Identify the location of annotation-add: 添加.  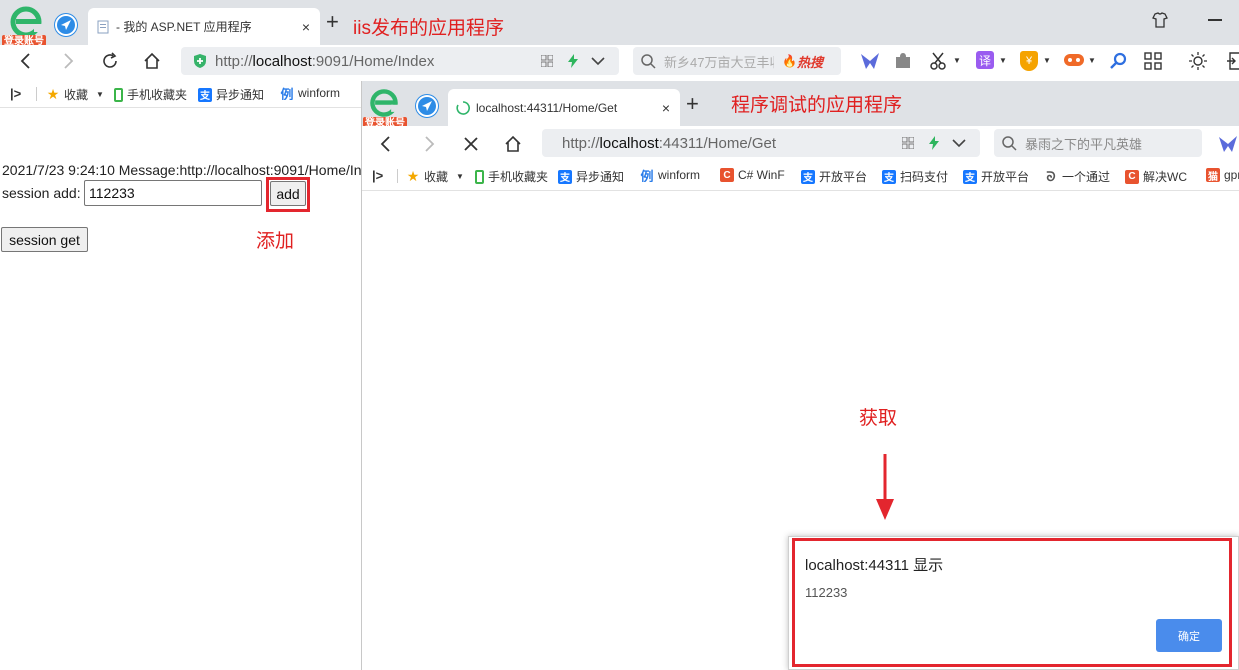
(275, 241).